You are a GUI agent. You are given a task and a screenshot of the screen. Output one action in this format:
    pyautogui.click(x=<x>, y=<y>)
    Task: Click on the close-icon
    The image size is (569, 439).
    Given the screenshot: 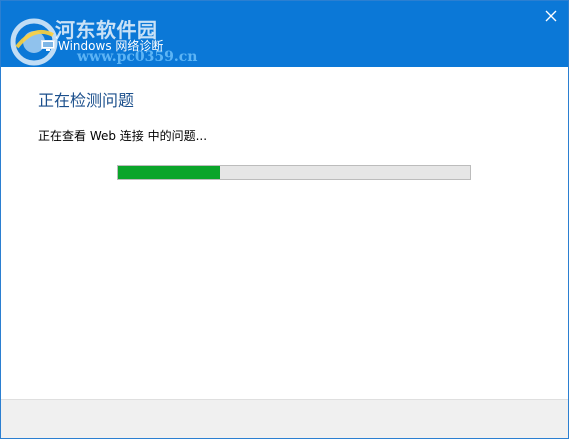 What is the action you would take?
    pyautogui.click(x=551, y=16)
    